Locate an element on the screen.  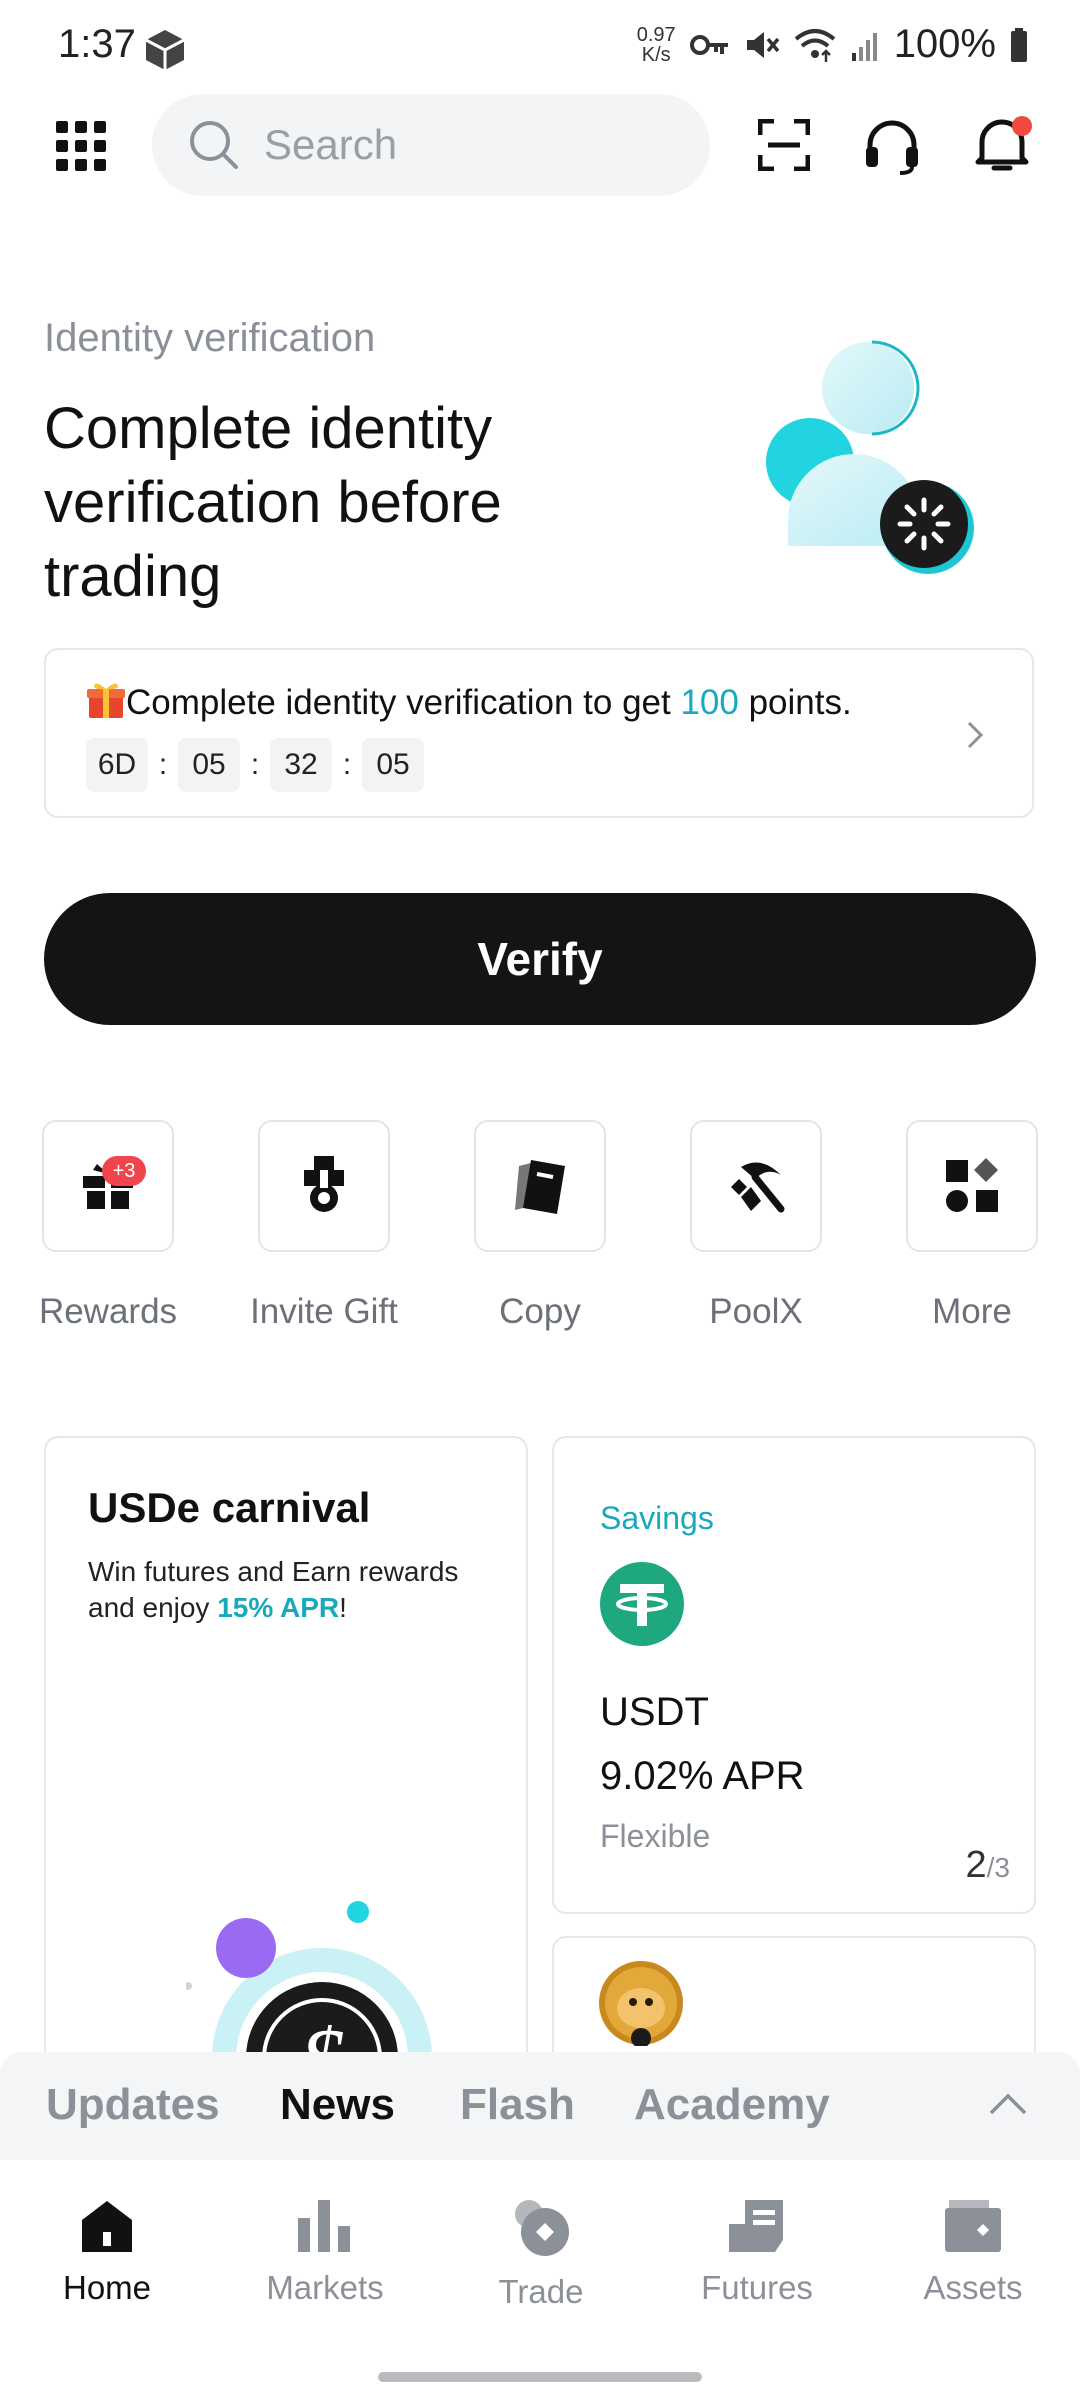
chevron-right-icon is located at coordinates (975, 735).